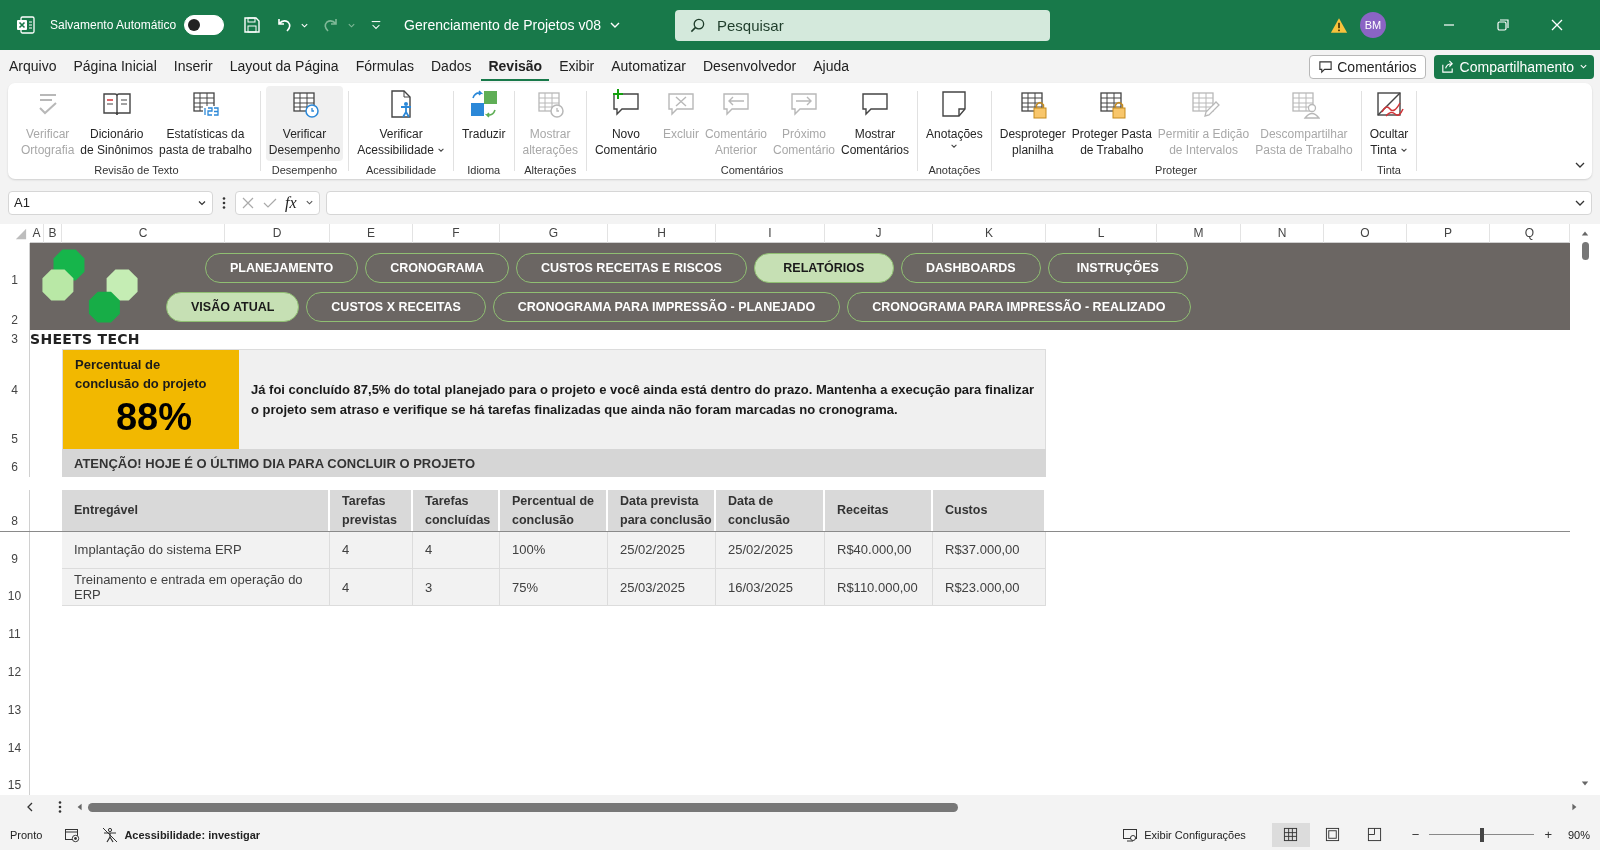 Image resolution: width=1600 pixels, height=850 pixels. What do you see at coordinates (577, 66) in the screenshot?
I see `menu-tab: Exibir` at bounding box center [577, 66].